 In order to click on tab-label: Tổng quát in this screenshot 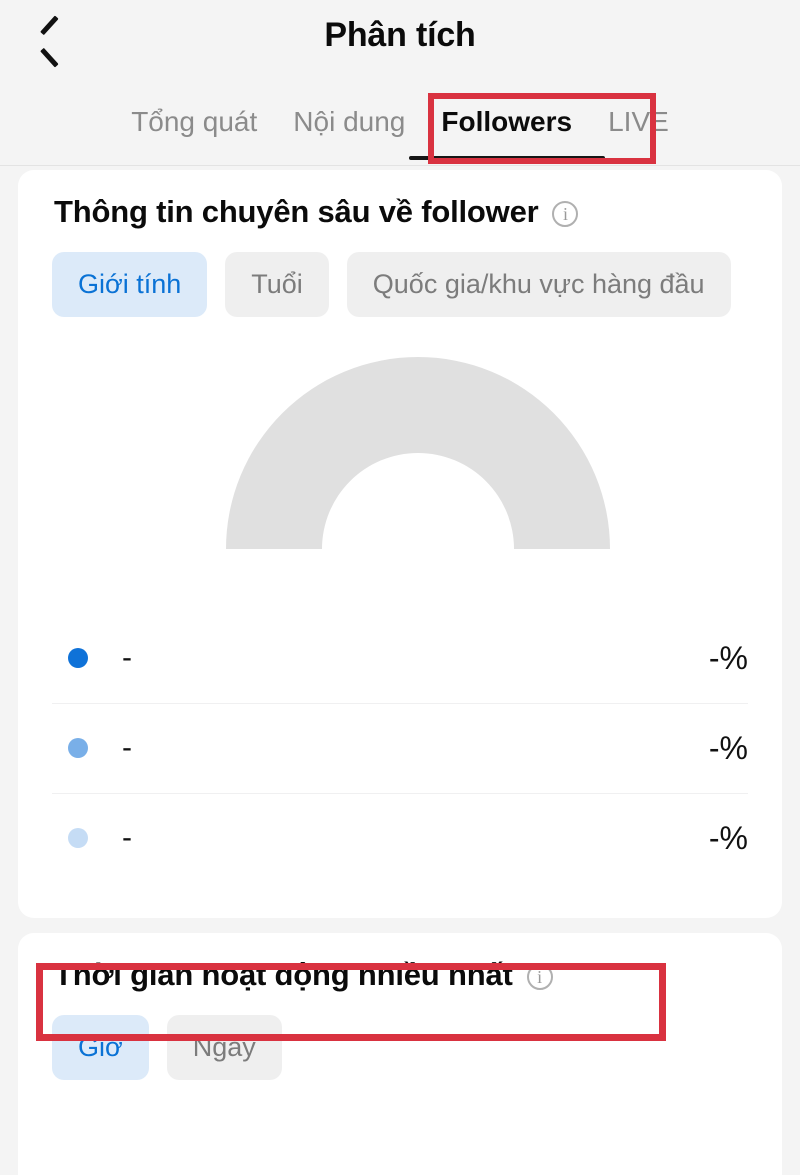, I will do `click(194, 121)`.